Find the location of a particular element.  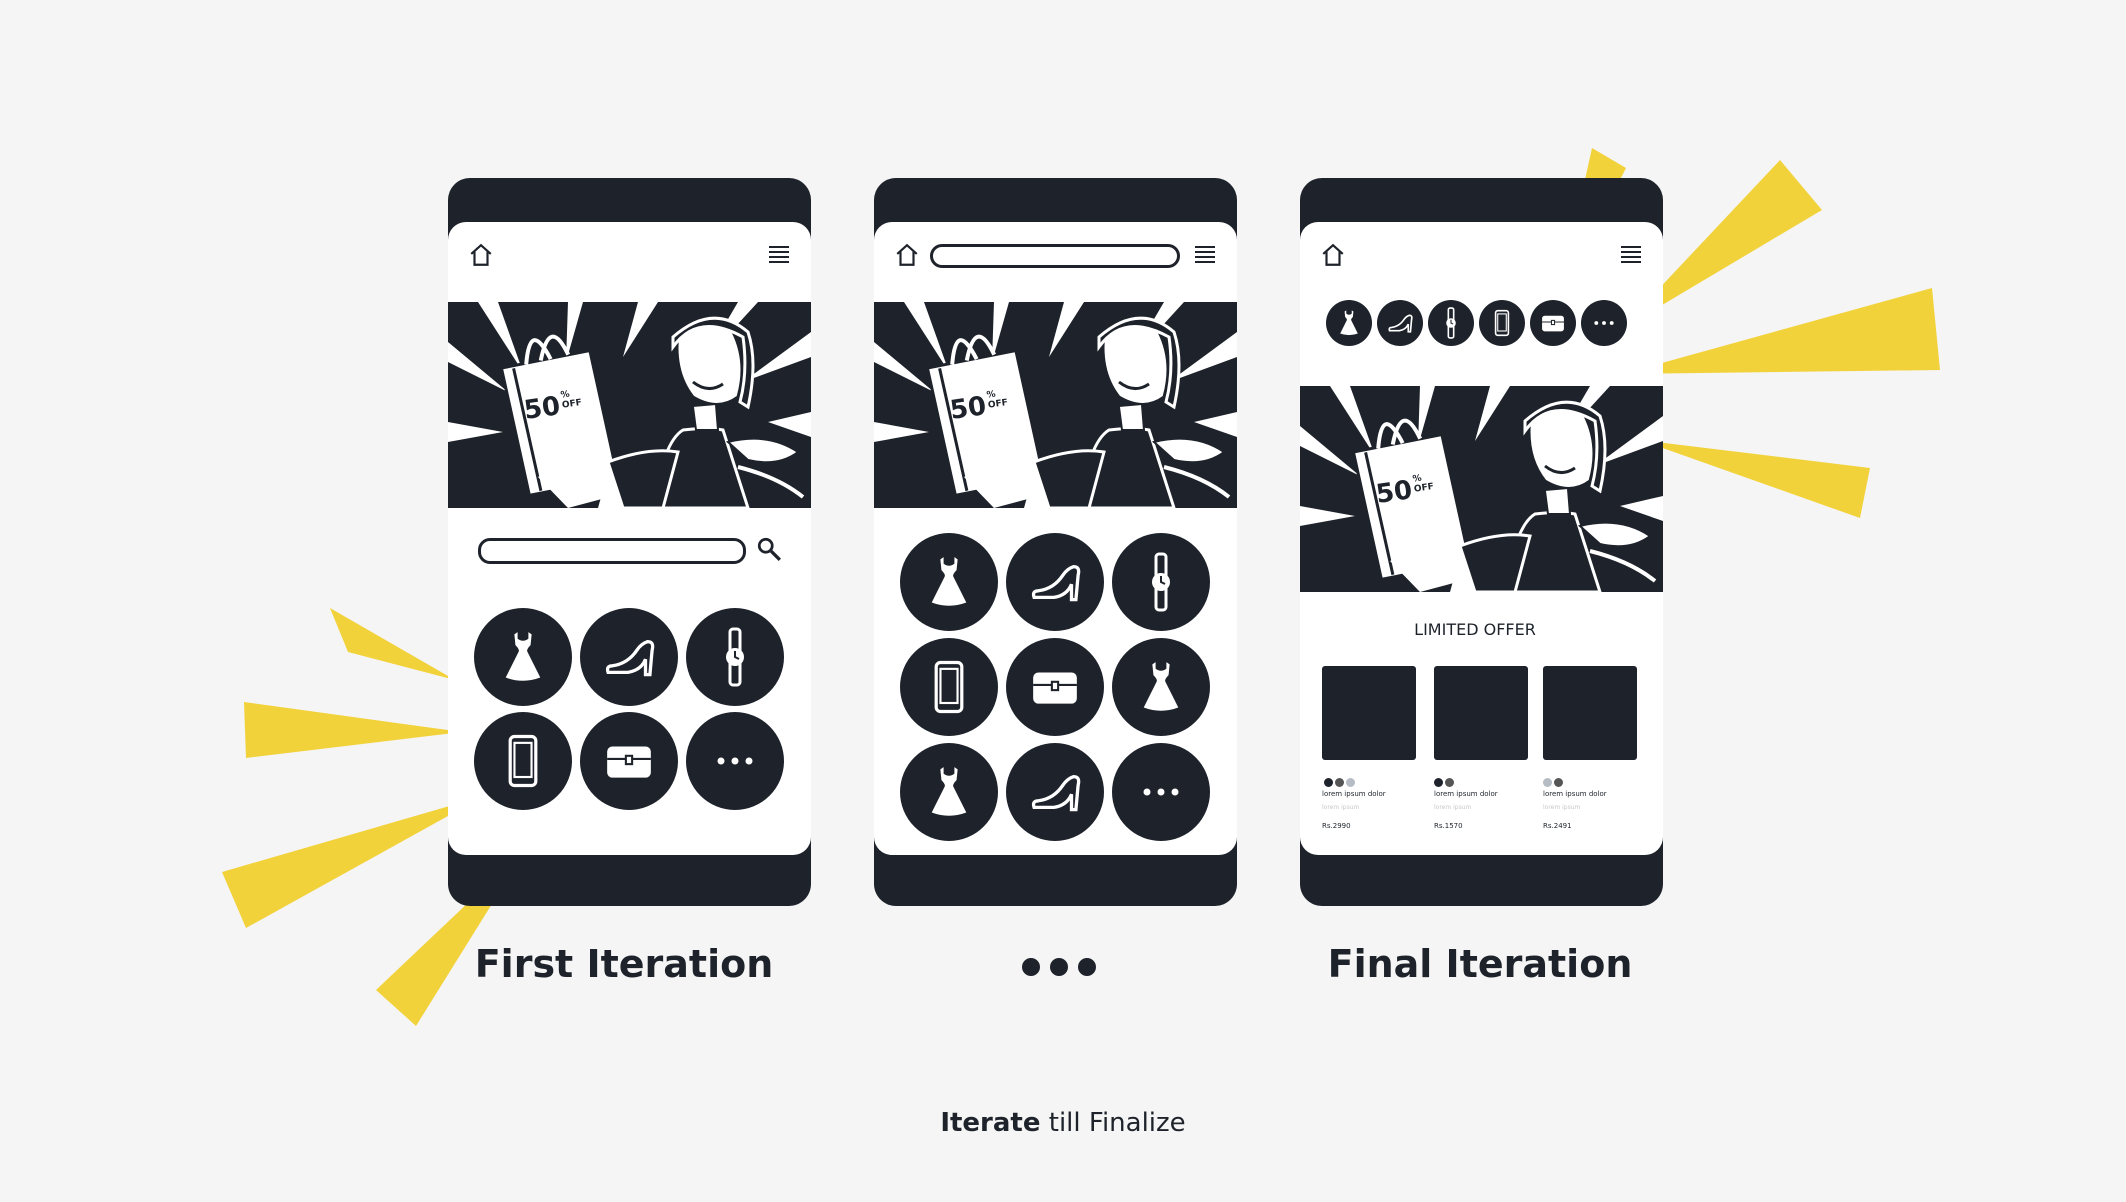

phone-middle-iteration: 50 % OFF is located at coordinates (1055, 542).